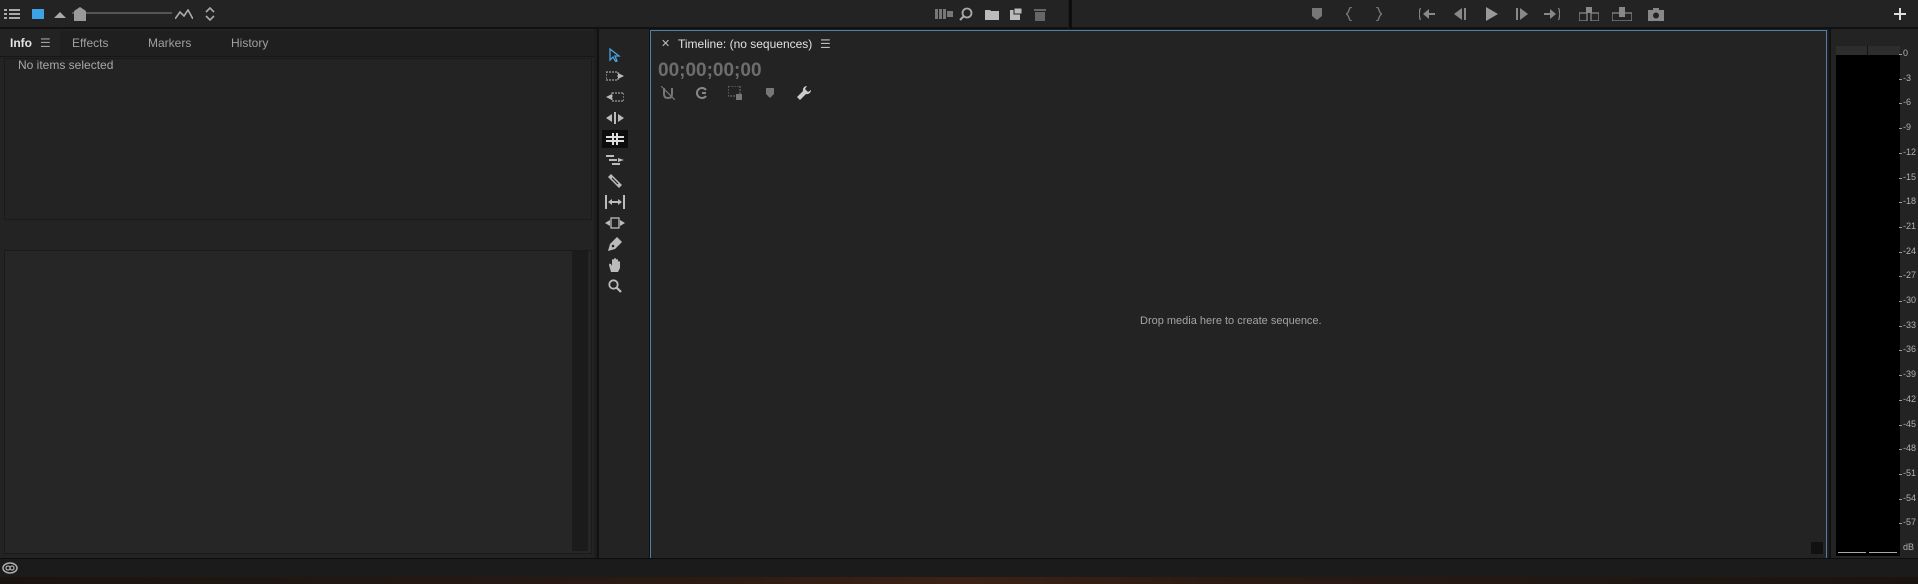 Image resolution: width=1918 pixels, height=584 pixels. What do you see at coordinates (1868, 50) in the screenshot?
I see `meter-peak-indicator` at bounding box center [1868, 50].